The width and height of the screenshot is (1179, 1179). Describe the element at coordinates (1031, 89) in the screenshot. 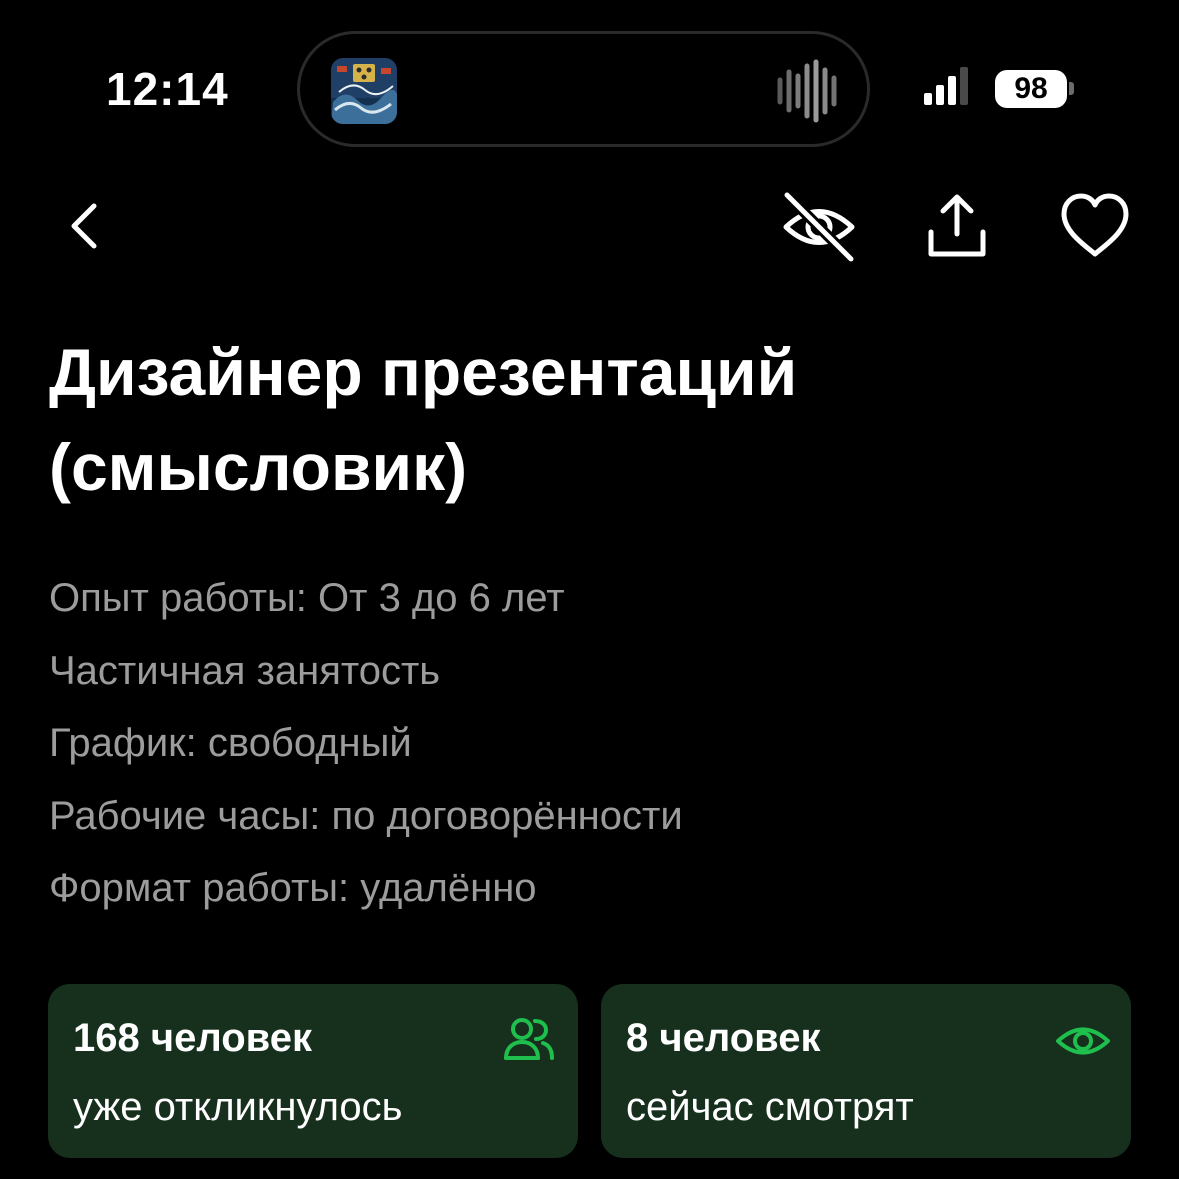

I see `battery-indicator: 98` at that location.